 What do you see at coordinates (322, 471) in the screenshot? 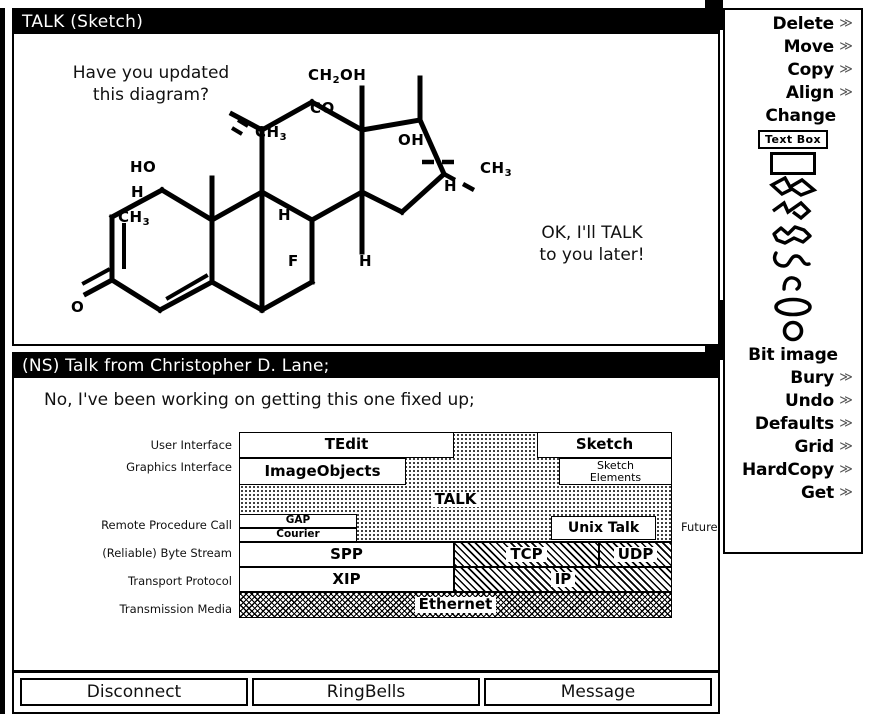
I see `stack-box-imageobjects: ImageObjects` at bounding box center [322, 471].